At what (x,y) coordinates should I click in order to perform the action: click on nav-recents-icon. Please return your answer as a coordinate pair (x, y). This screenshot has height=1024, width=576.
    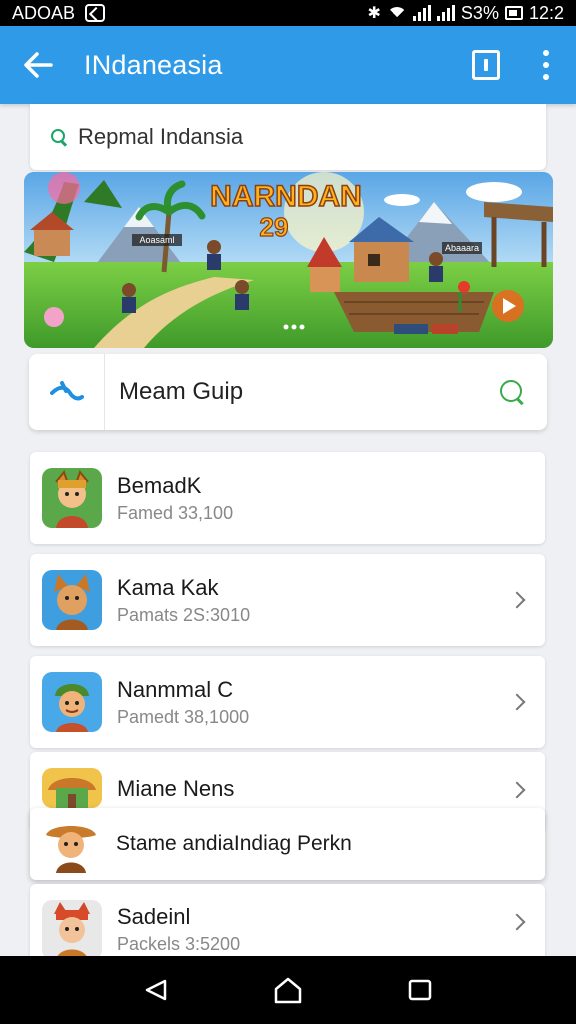
    Looking at the image, I should click on (420, 990).